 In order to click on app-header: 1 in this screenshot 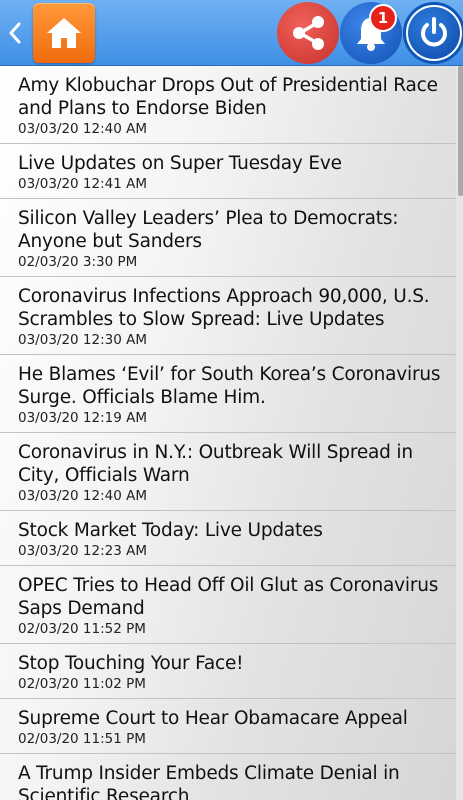, I will do `click(231, 33)`.